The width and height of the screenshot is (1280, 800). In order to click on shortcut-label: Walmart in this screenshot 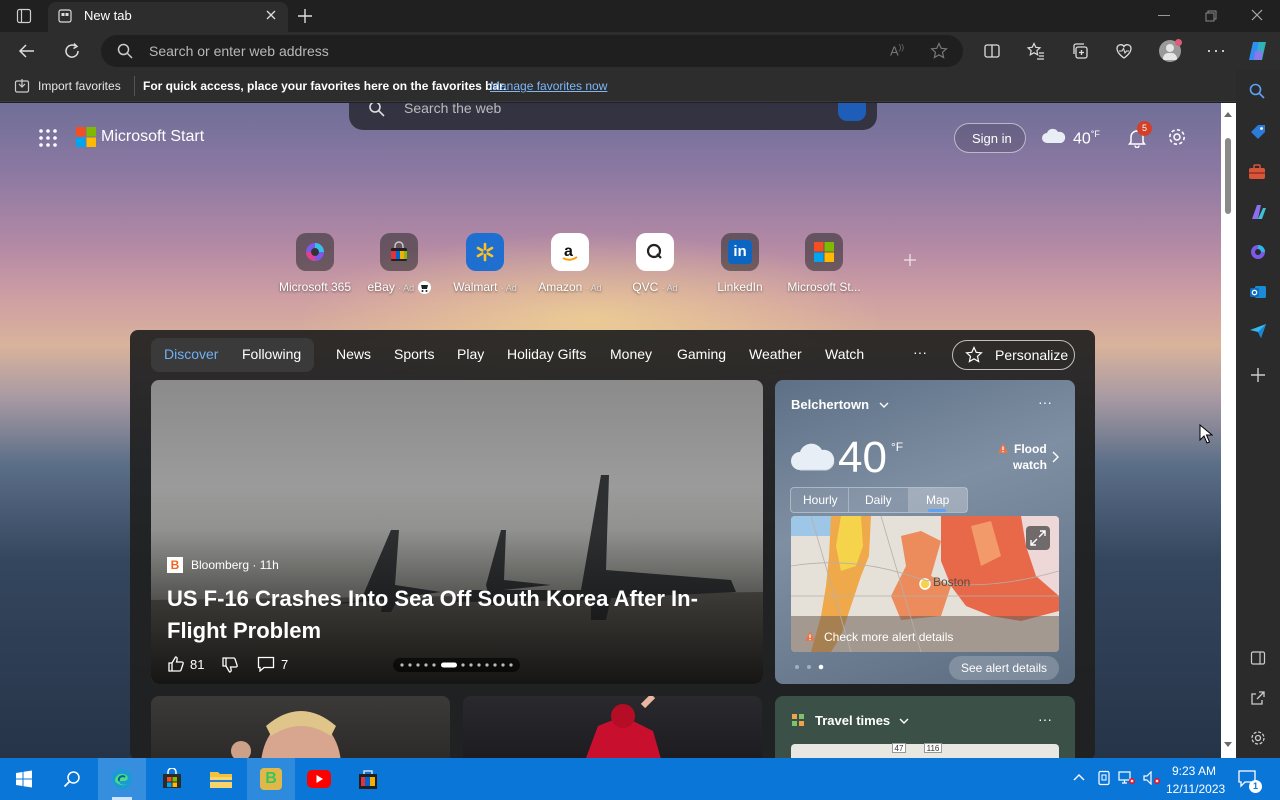, I will do `click(475, 287)`.